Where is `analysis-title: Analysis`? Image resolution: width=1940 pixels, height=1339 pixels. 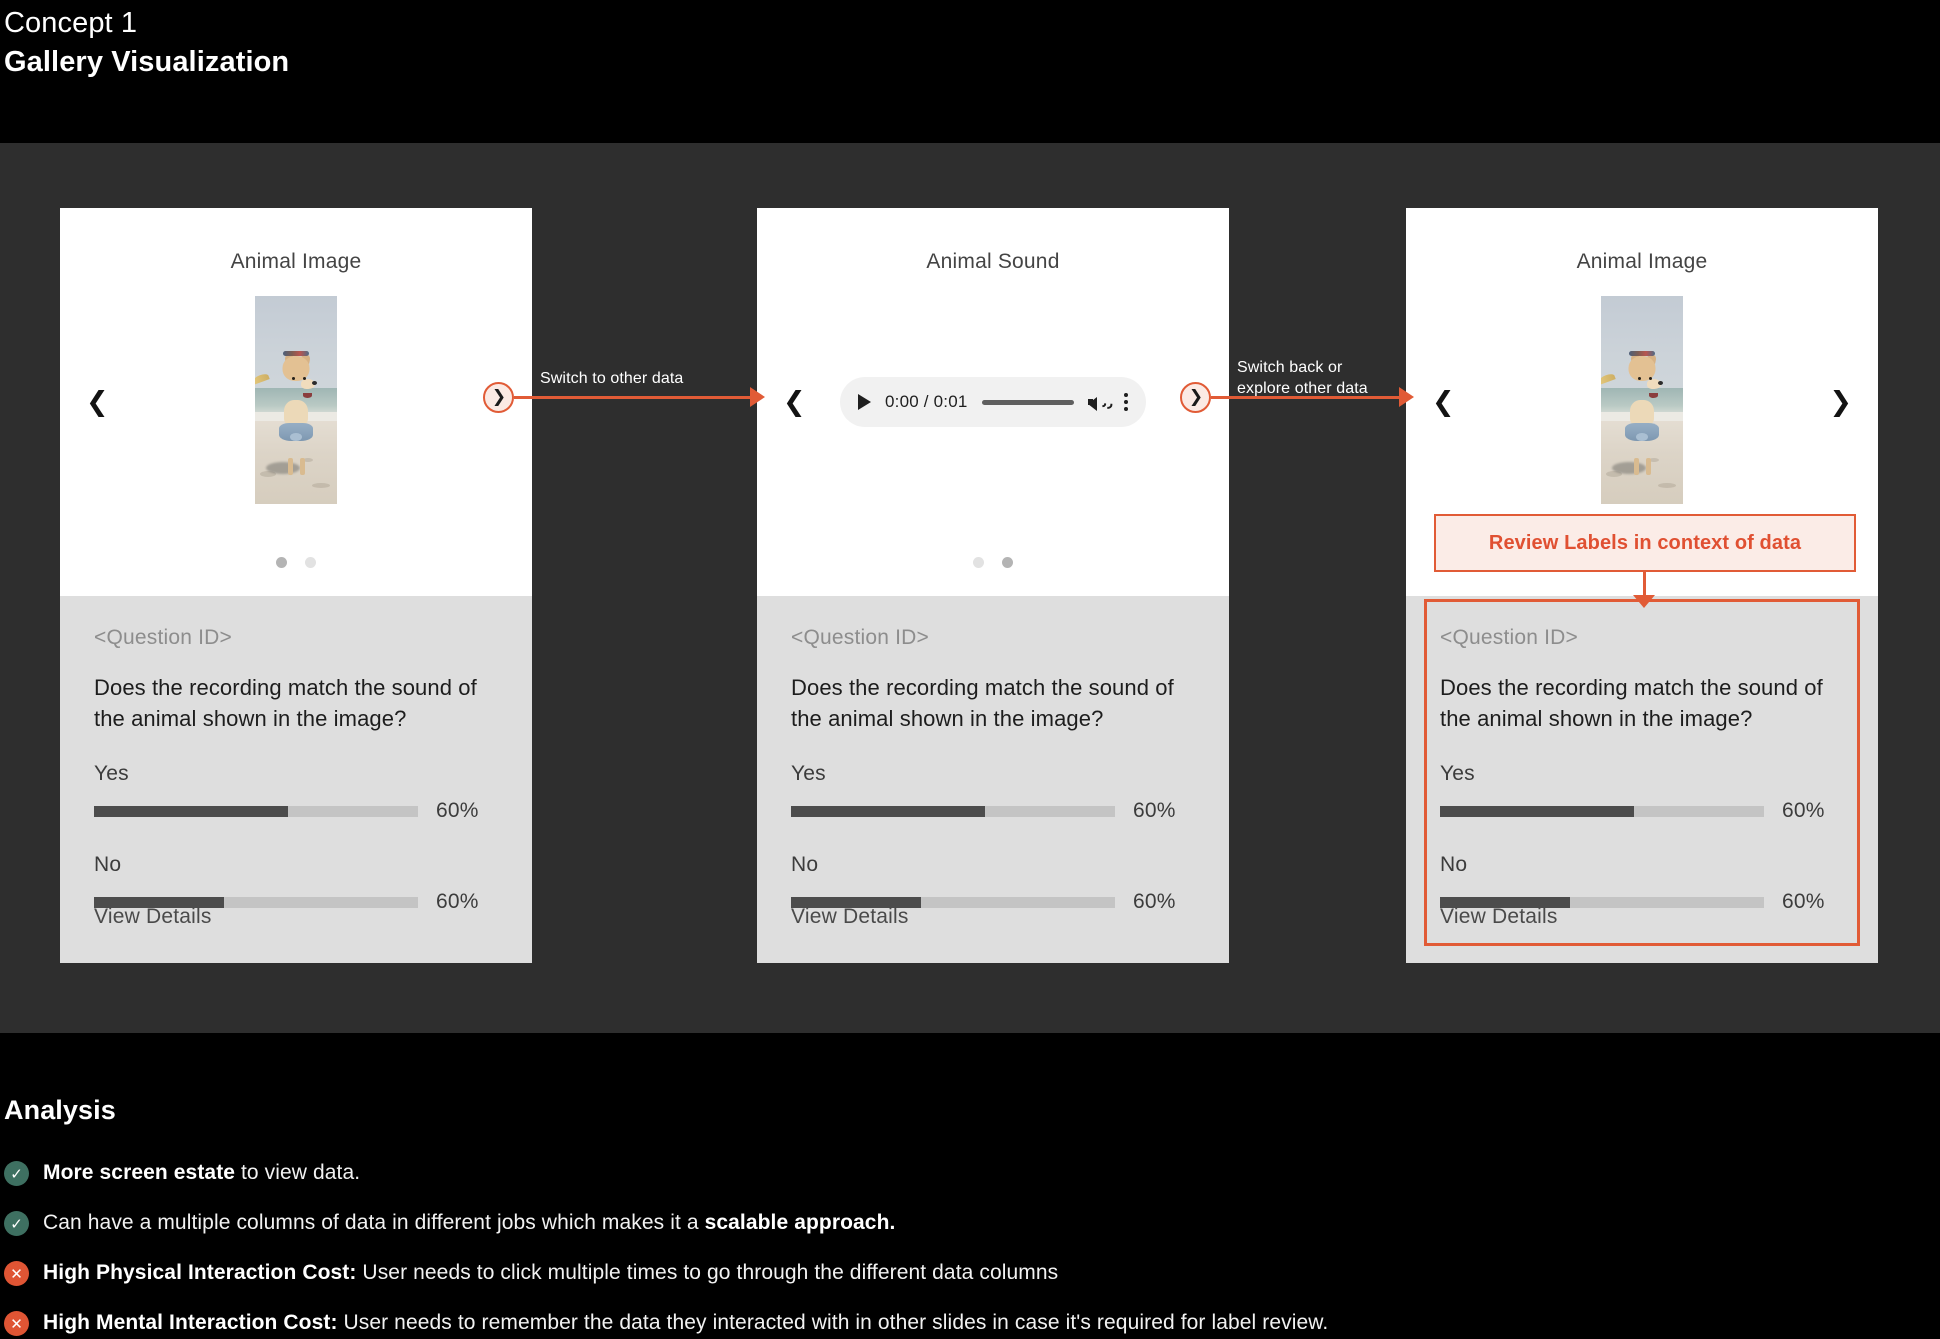
analysis-title: Analysis is located at coordinates (60, 1110).